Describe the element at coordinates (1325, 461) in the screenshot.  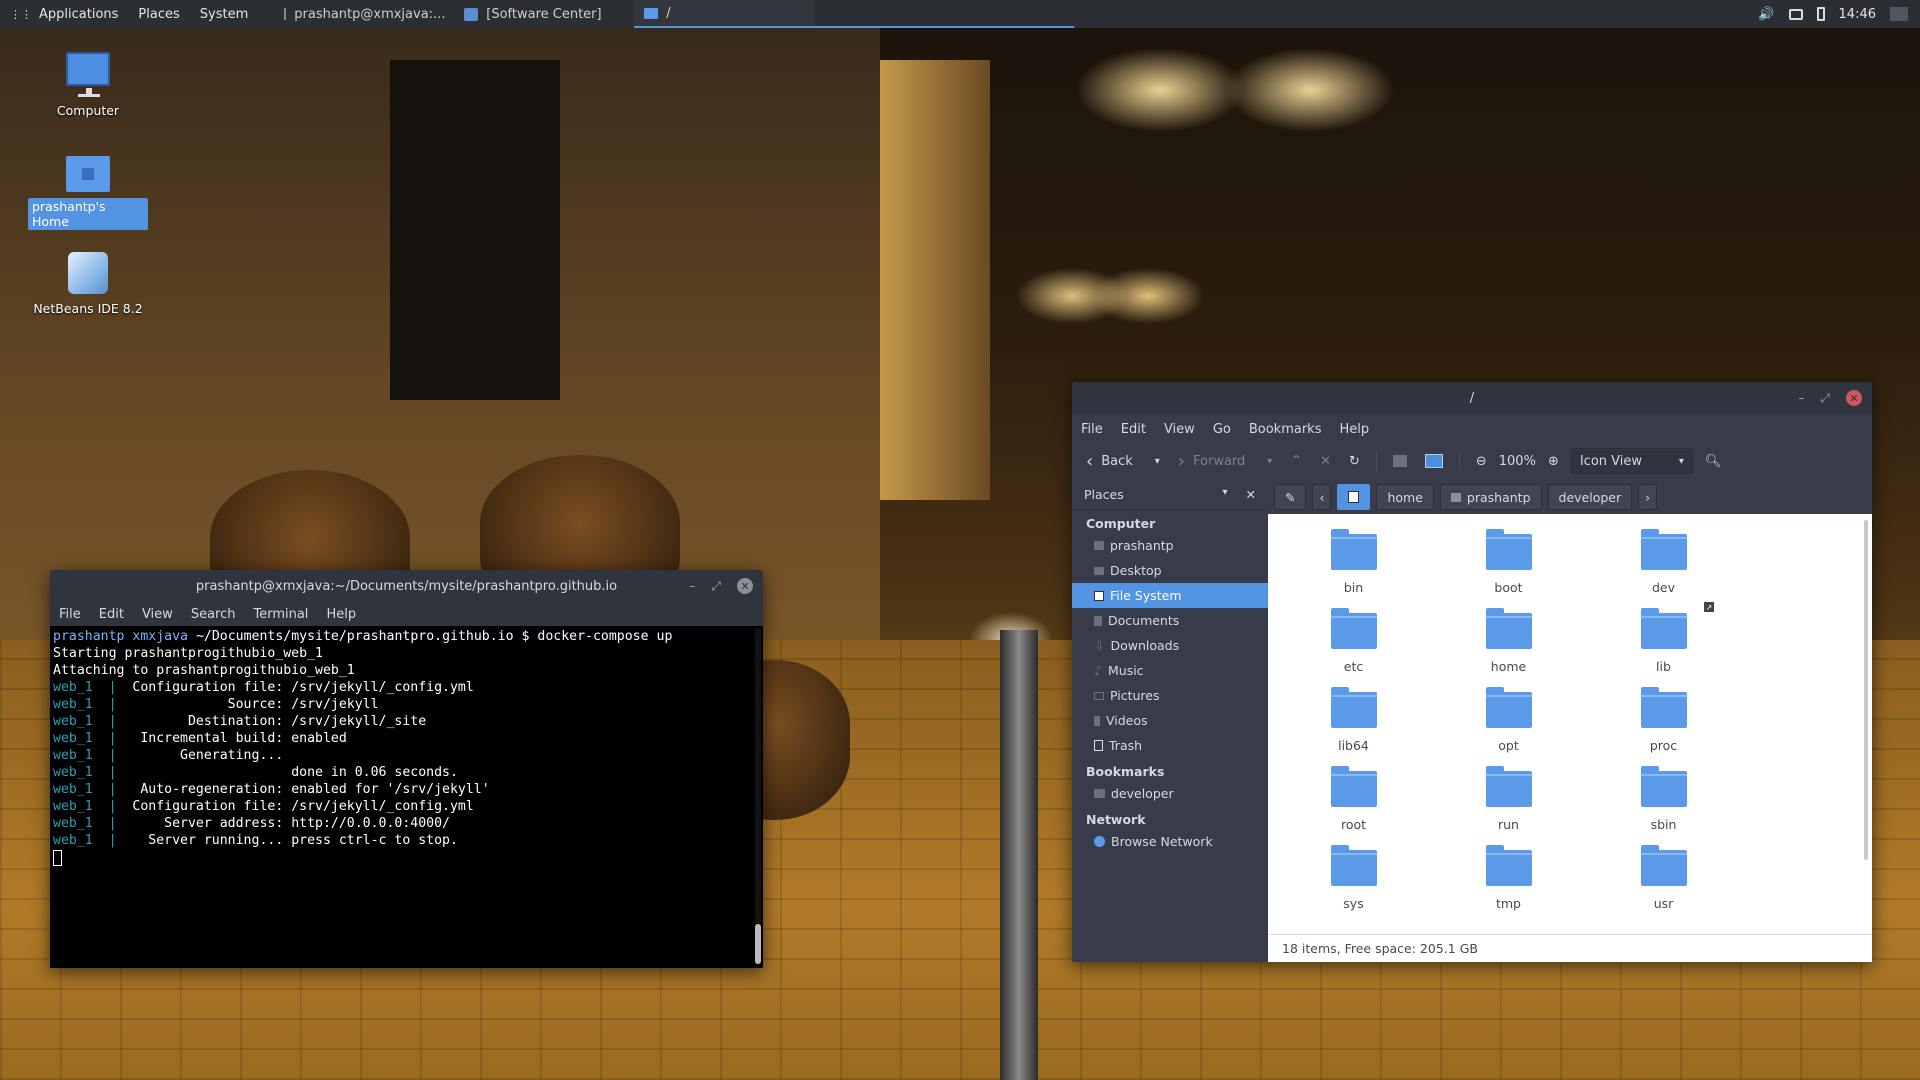
I see `stop-button: ✕` at that location.